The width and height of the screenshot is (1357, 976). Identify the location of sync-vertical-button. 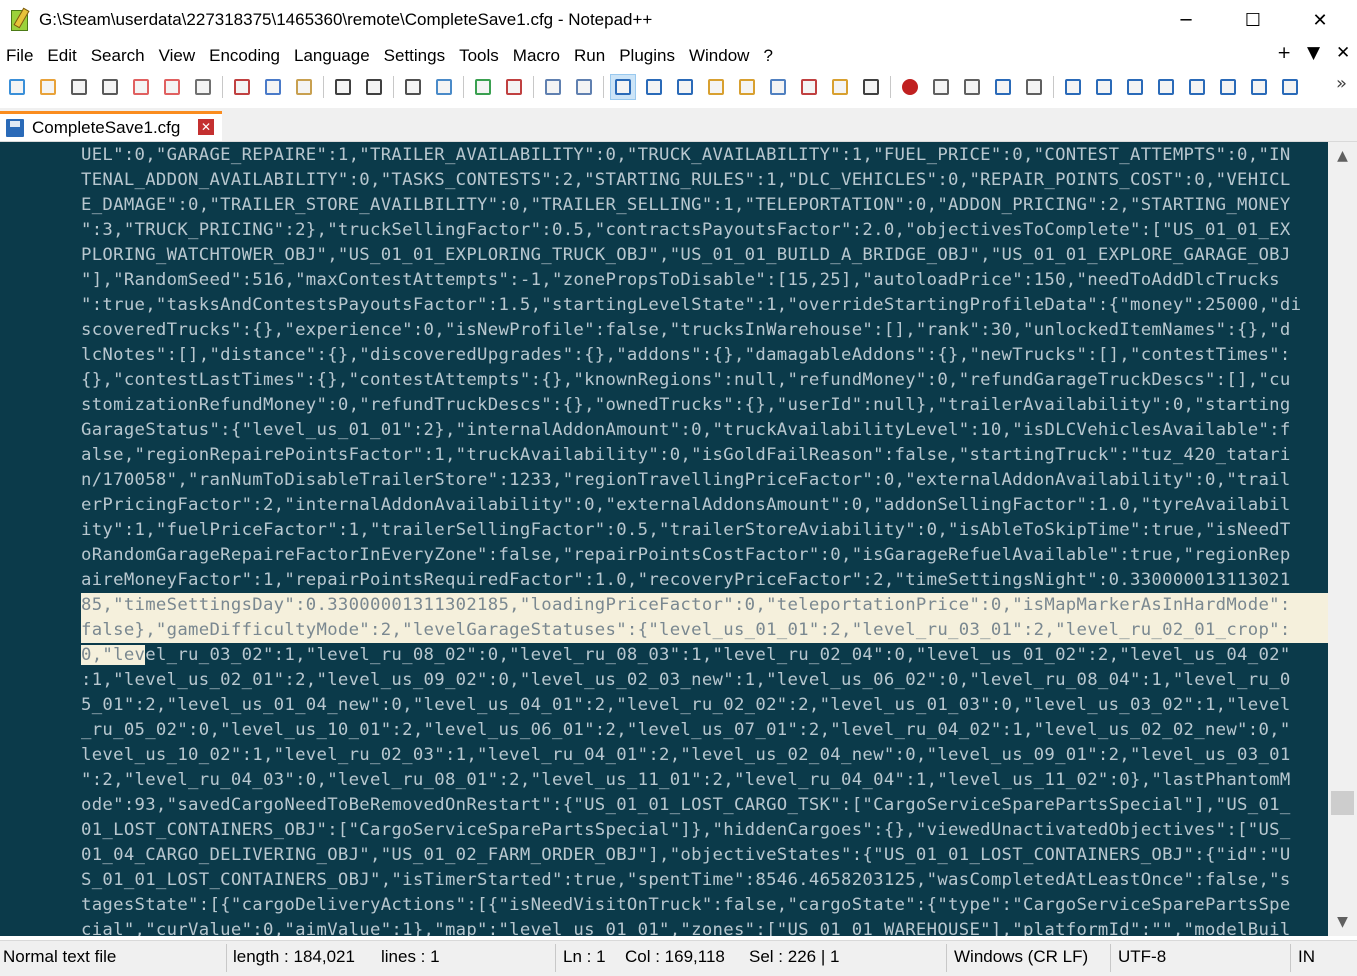
(553, 87).